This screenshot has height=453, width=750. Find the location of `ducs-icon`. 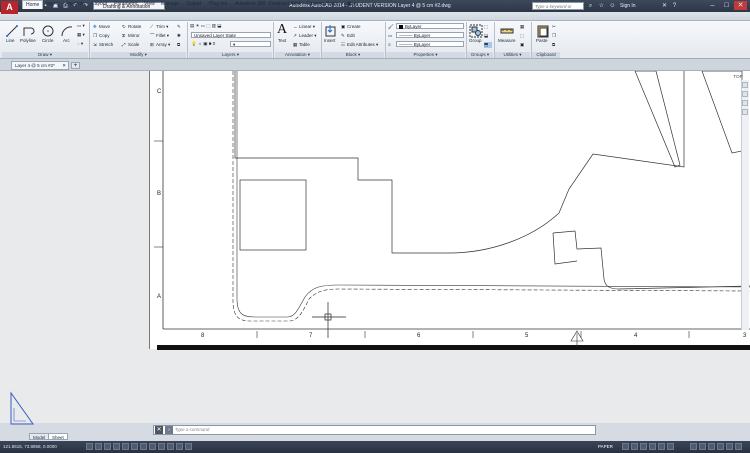

ducs-icon is located at coordinates (143, 446).